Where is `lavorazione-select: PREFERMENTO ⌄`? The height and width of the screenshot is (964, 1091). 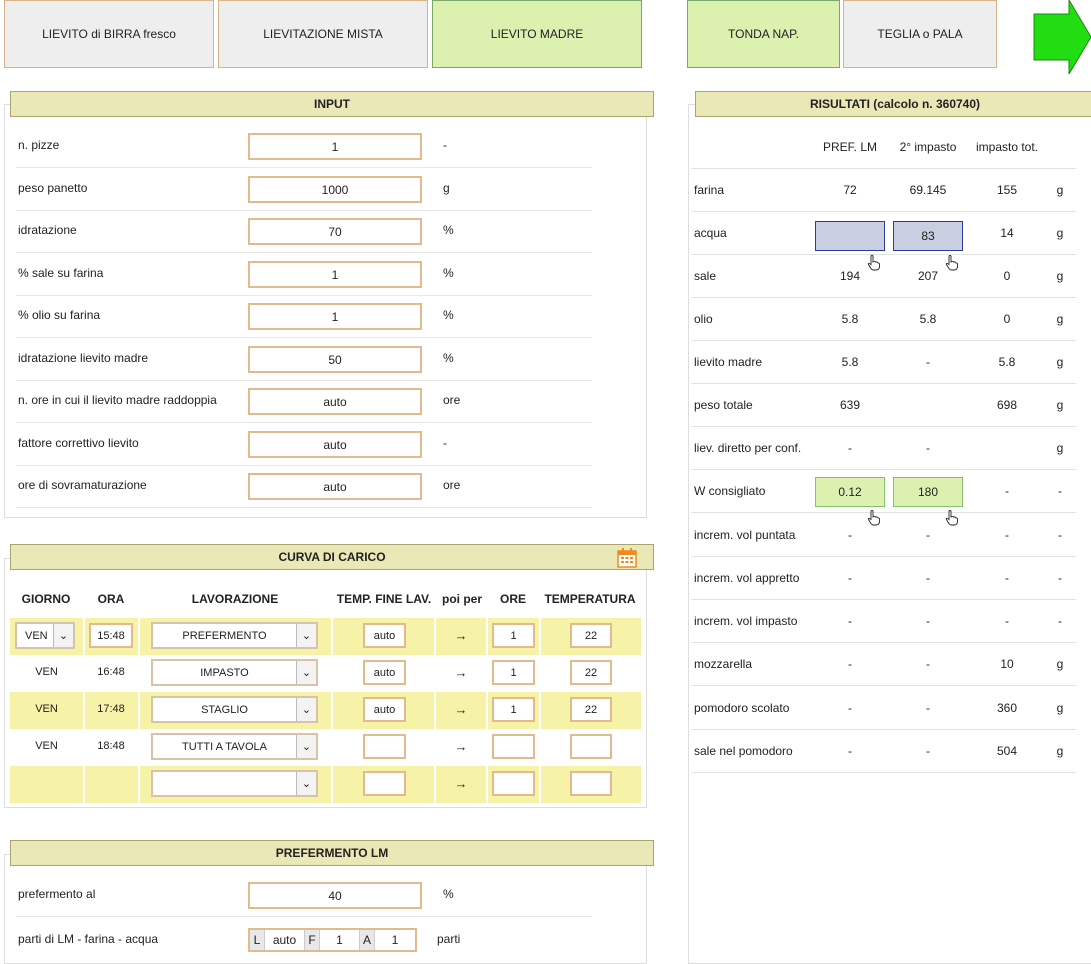 lavorazione-select: PREFERMENTO ⌄ is located at coordinates (234, 635).